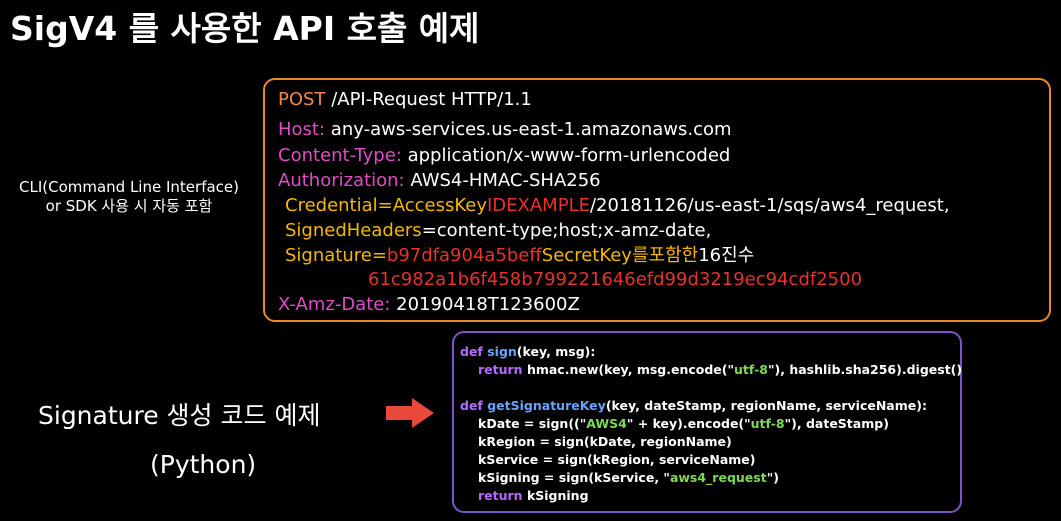 The width and height of the screenshot is (1061, 521). Describe the element at coordinates (718, 477) in the screenshot. I see `code-string: aws4_request` at that location.